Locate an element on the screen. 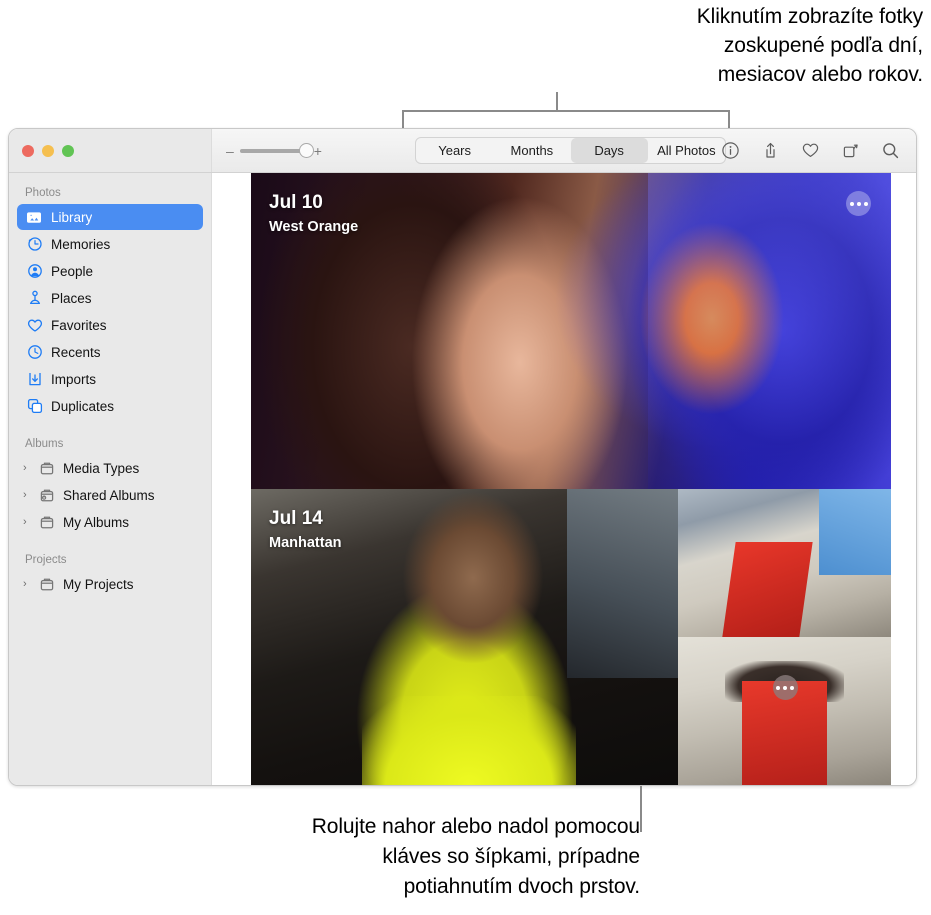  callout-stem-top is located at coordinates (557, 102).